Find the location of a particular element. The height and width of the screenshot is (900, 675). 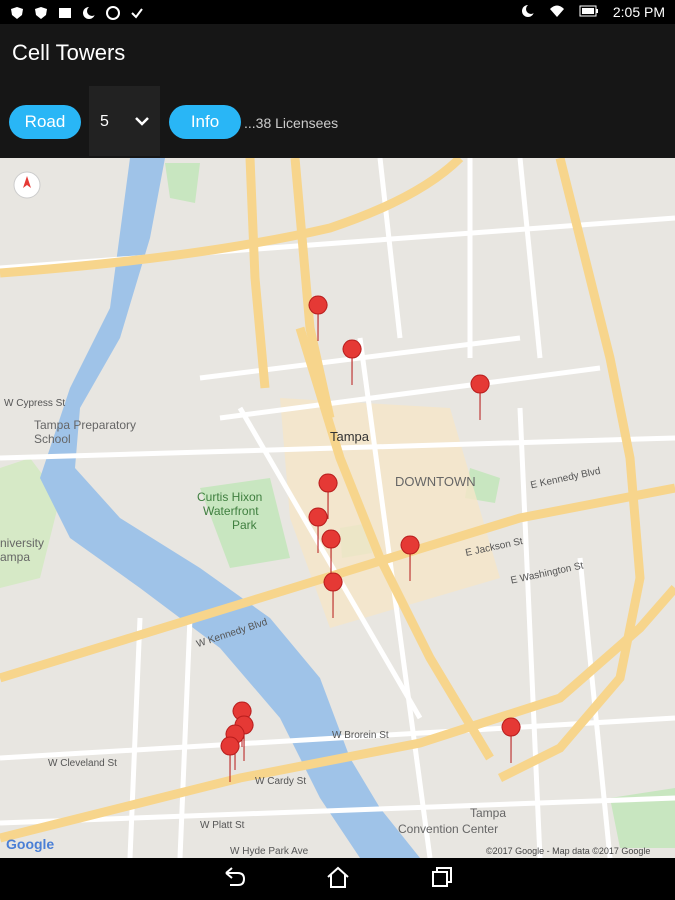

licensees-count: ...38 Licensees is located at coordinates (291, 123).